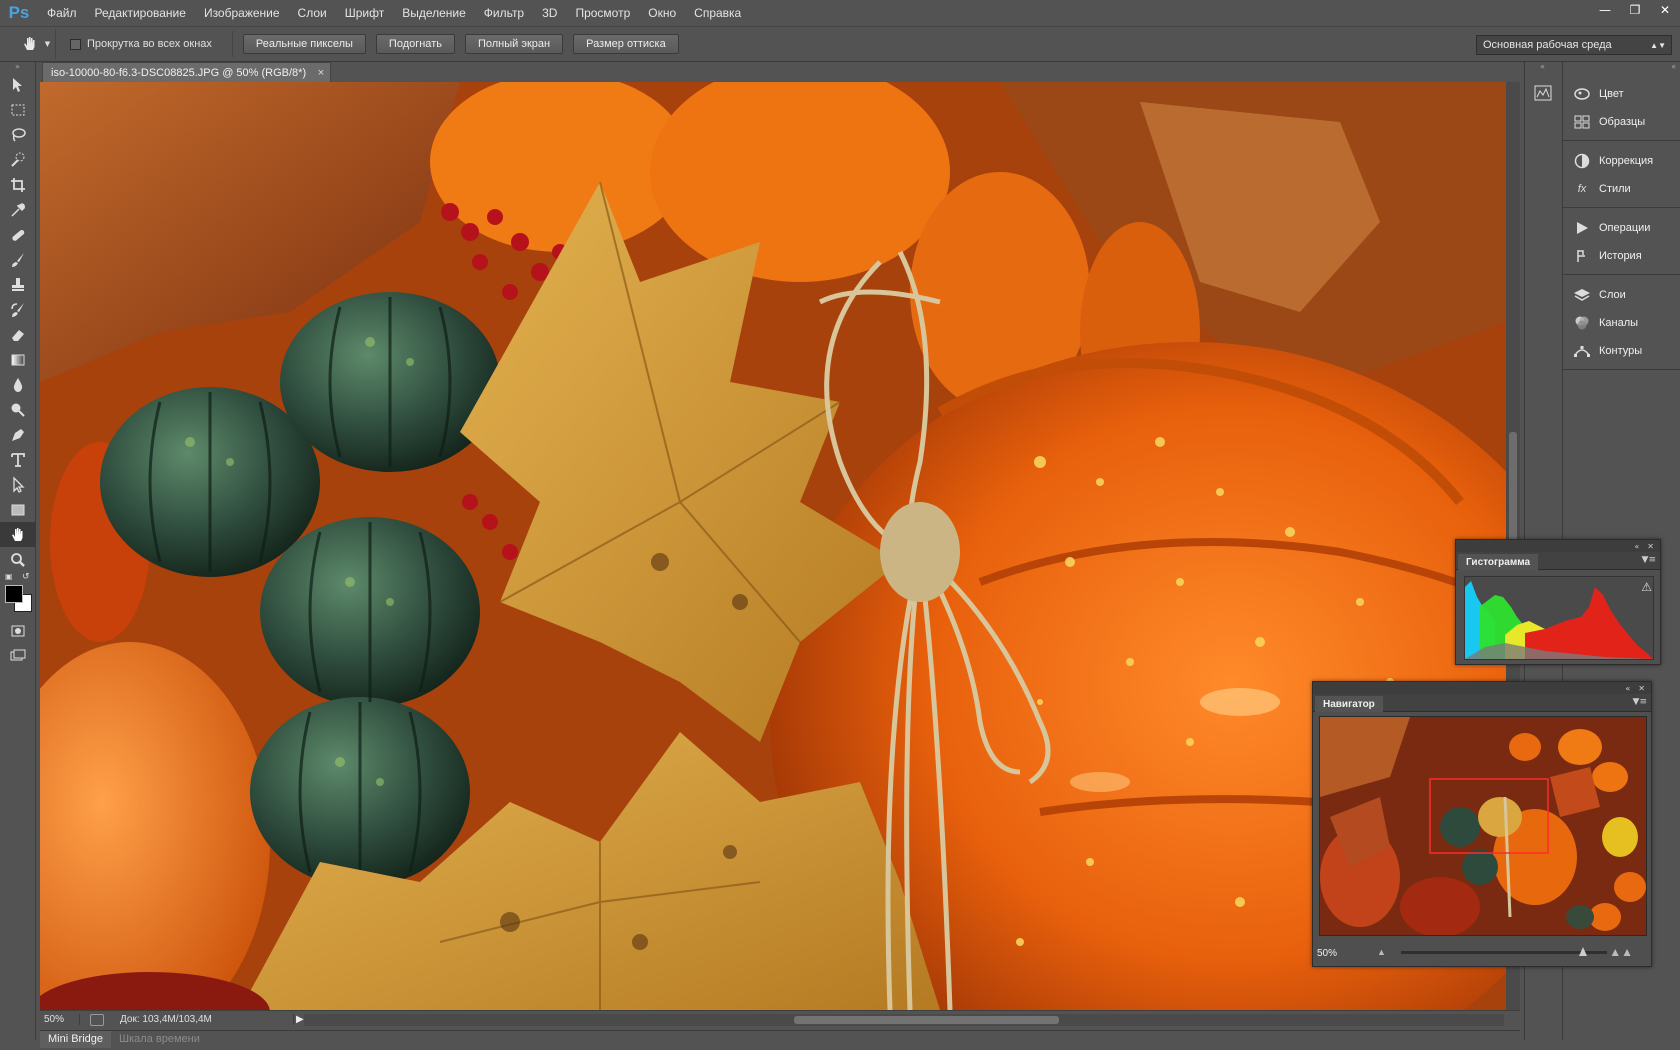 This screenshot has width=1680, height=1050. What do you see at coordinates (1582, 323) in the screenshot?
I see `channels-icon` at bounding box center [1582, 323].